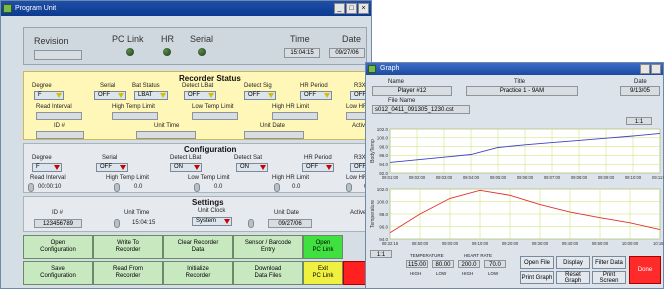 The width and height of the screenshot is (664, 290). Describe the element at coordinates (112, 167) in the screenshot. I see `cfg-serial-dropdown: OFF` at that location.